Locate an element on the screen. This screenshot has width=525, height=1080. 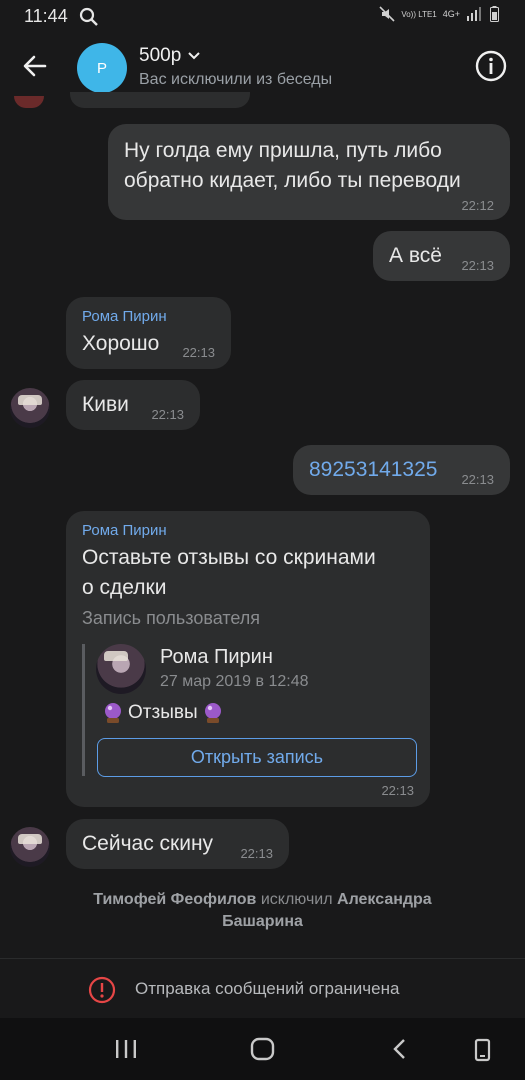
post-date: 27 мар 2019 в 12:48 is located at coordinates (234, 681).